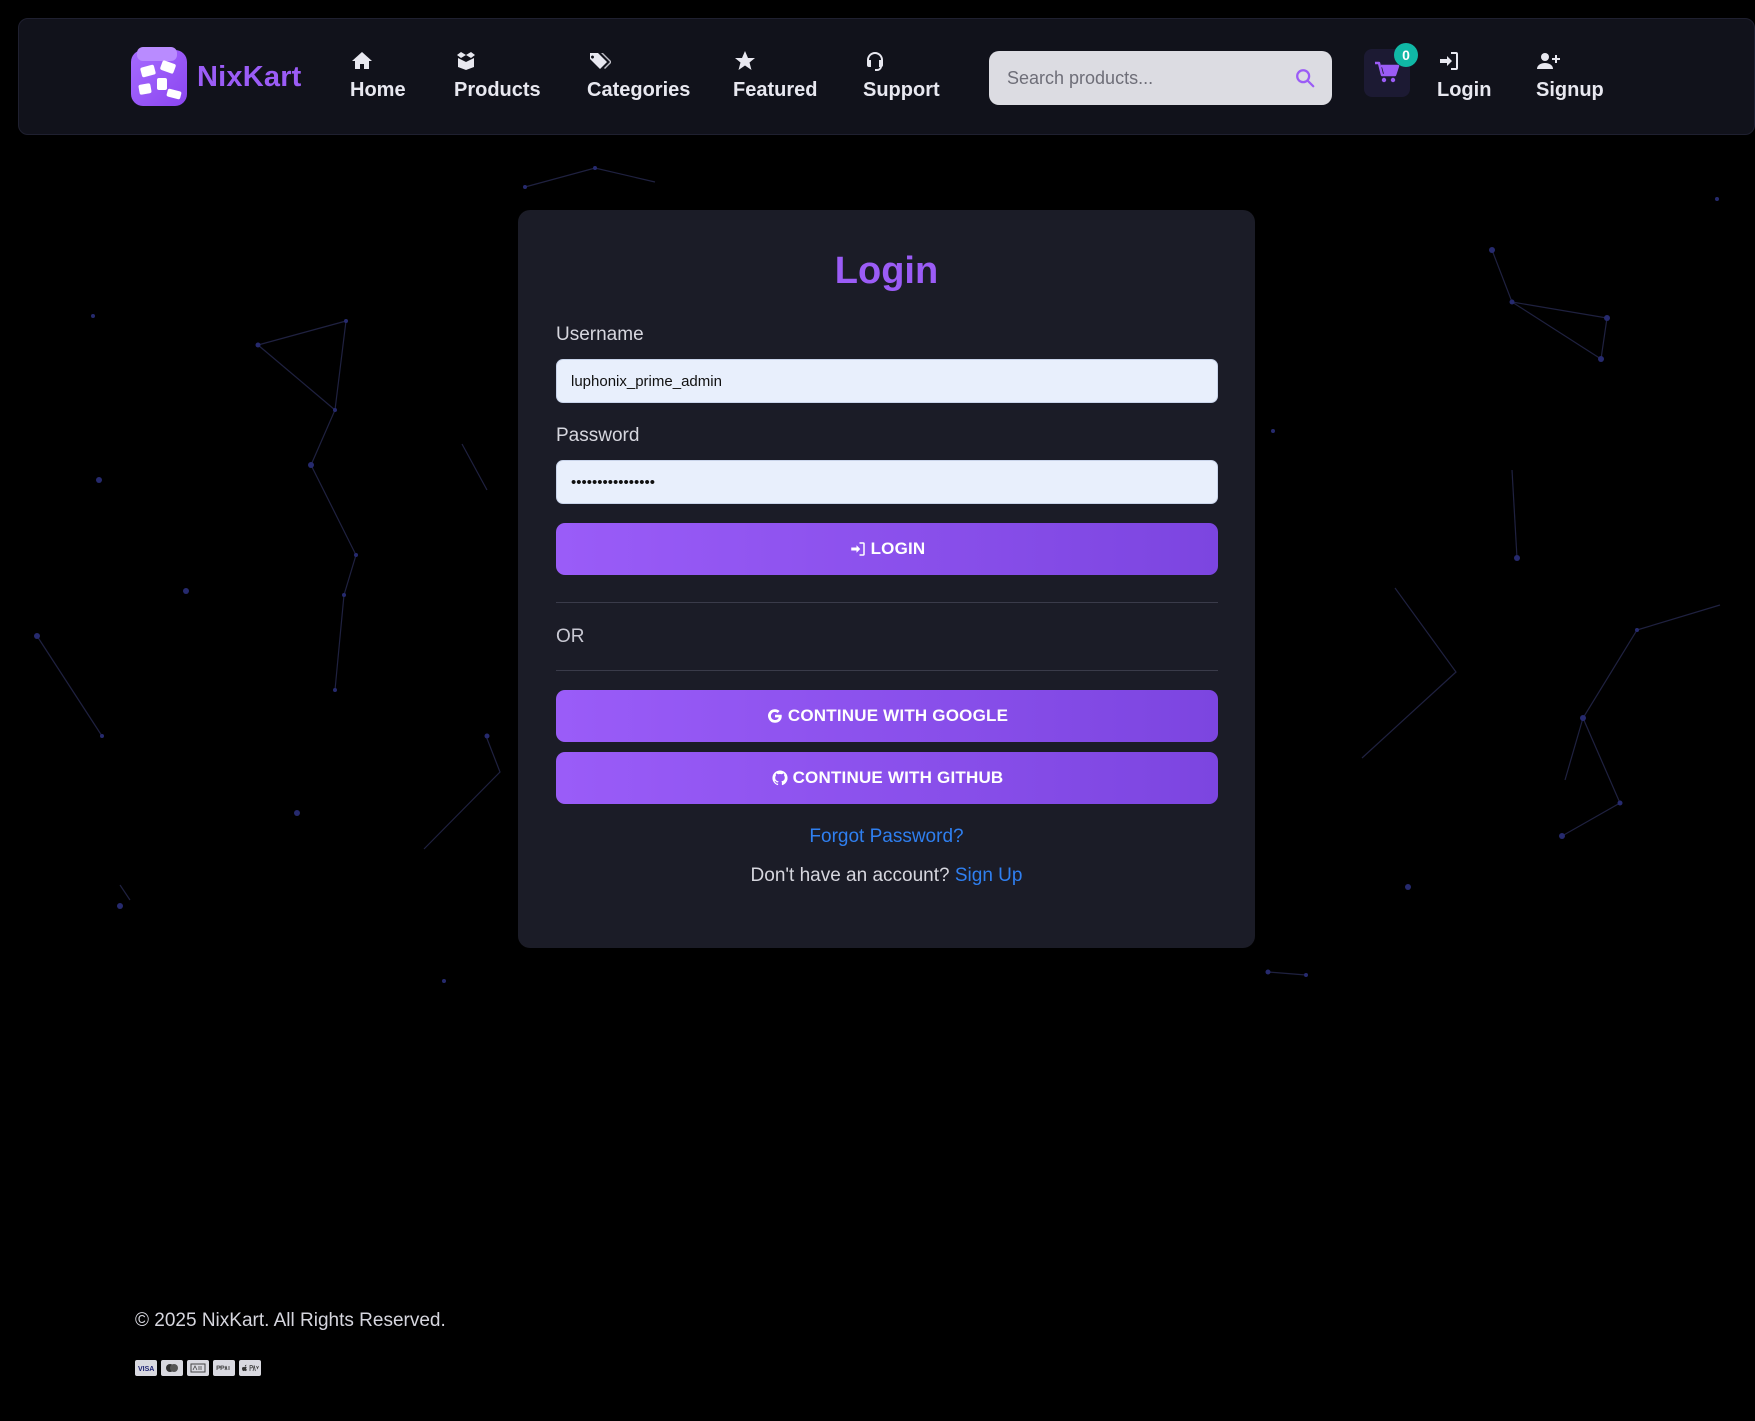 Image resolution: width=1755 pixels, height=1421 pixels. What do you see at coordinates (989, 875) in the screenshot?
I see `signup-link: Sign Up` at bounding box center [989, 875].